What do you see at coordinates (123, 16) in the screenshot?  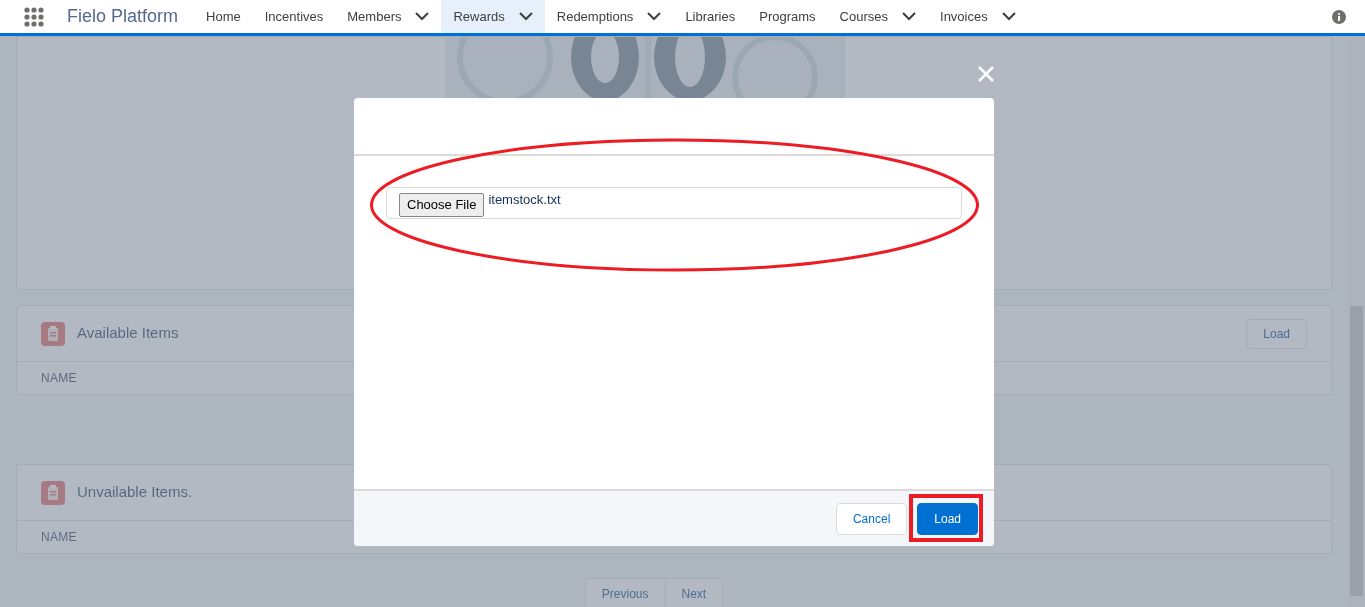 I see `app-name: Fielo Platform` at bounding box center [123, 16].